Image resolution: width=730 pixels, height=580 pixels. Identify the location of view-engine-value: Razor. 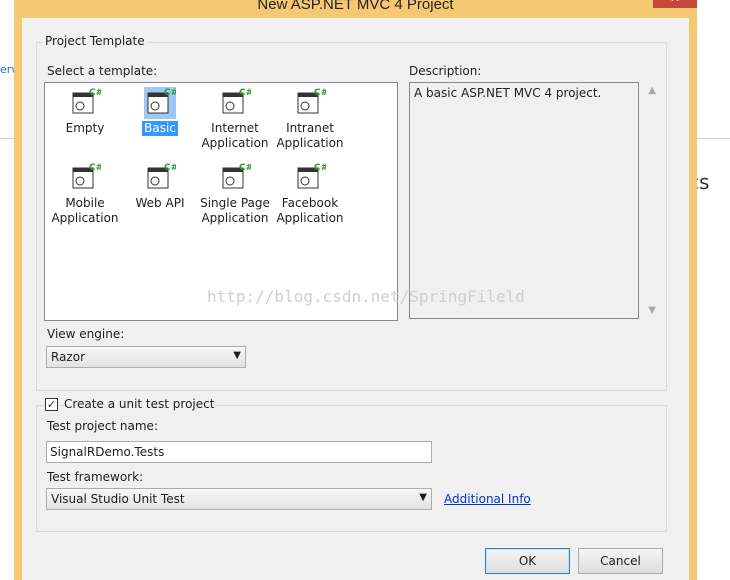
(68, 357).